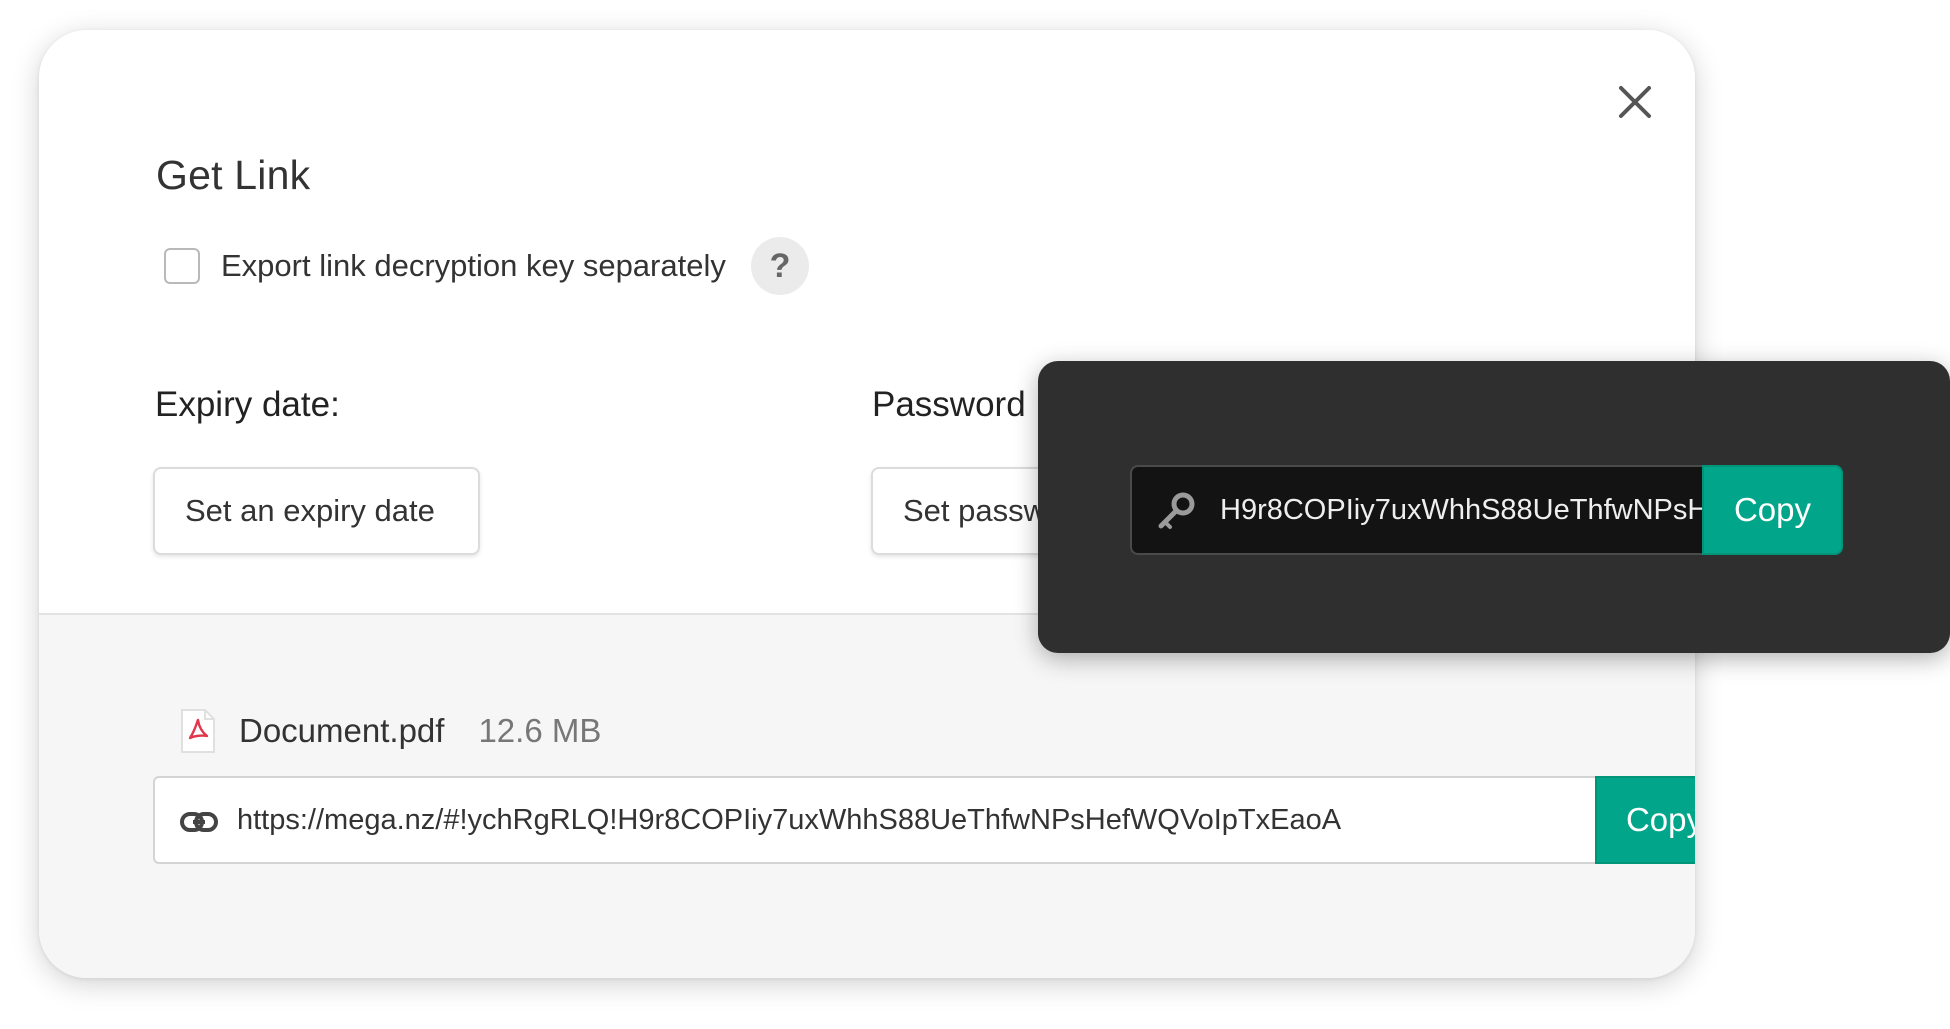  What do you see at coordinates (1772, 510) in the screenshot?
I see `copy-key-button: Copy` at bounding box center [1772, 510].